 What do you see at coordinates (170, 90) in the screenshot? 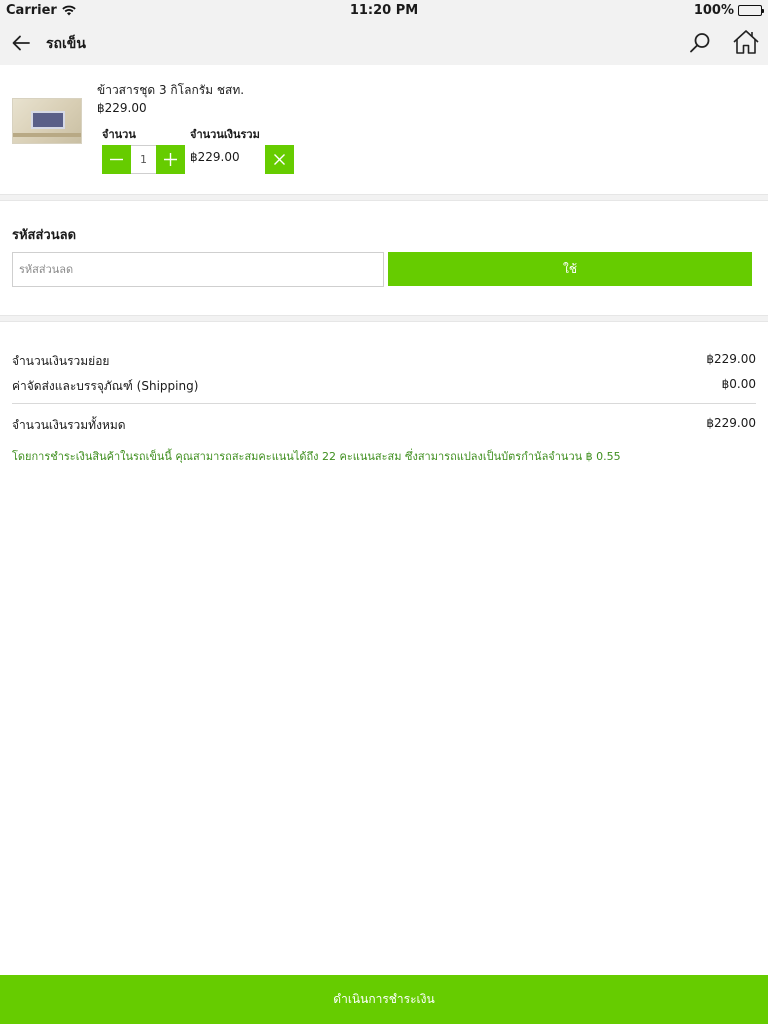
I see `product-name: ข้าวสารชุด 3 กิโลกรัม ชสท.` at bounding box center [170, 90].